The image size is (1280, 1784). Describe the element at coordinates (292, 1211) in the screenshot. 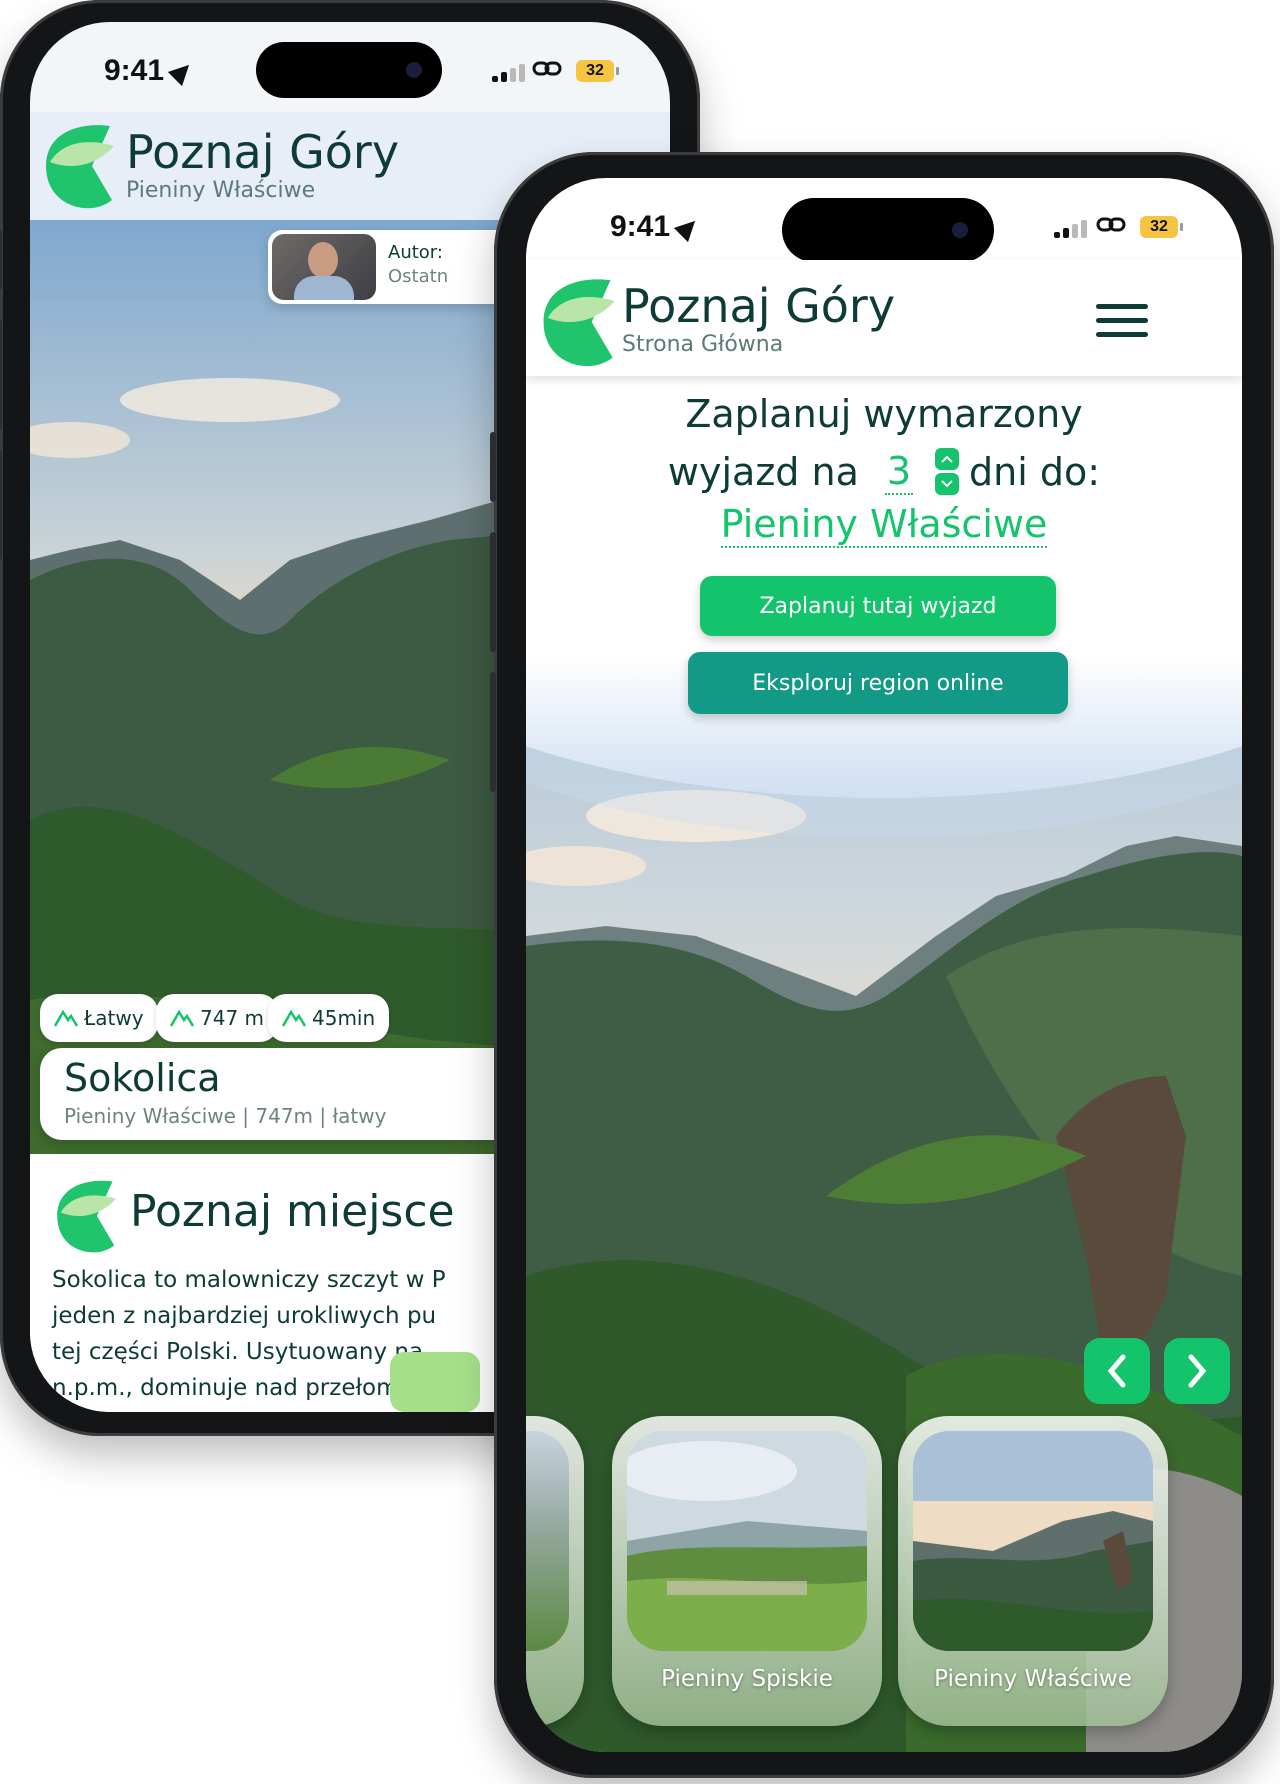

I see `section-title: Poznaj miejsce` at that location.